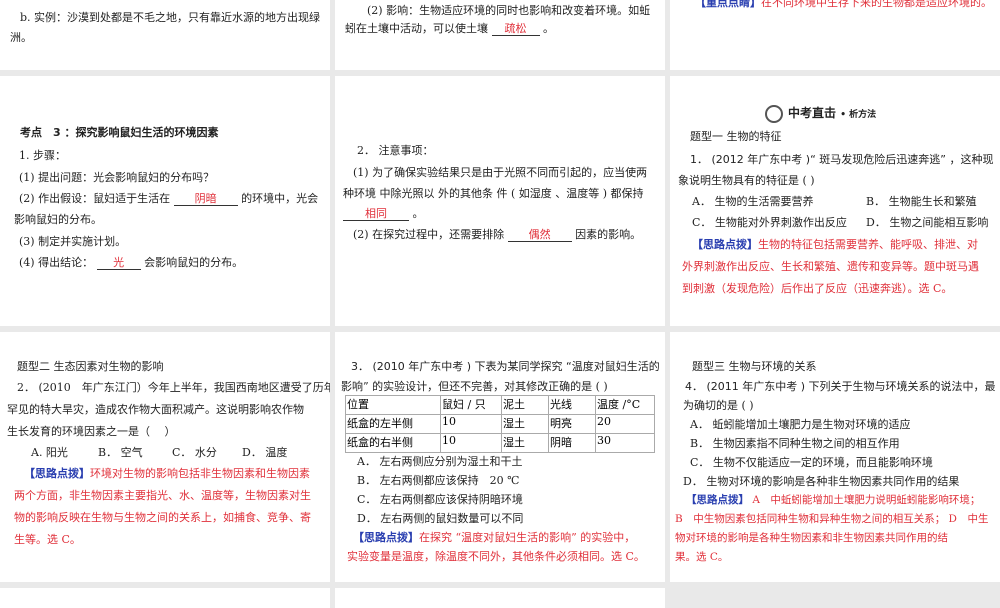  Describe the element at coordinates (921, 201) in the screenshot. I see `option-b: B． 生物能生长和繁殖` at that location.